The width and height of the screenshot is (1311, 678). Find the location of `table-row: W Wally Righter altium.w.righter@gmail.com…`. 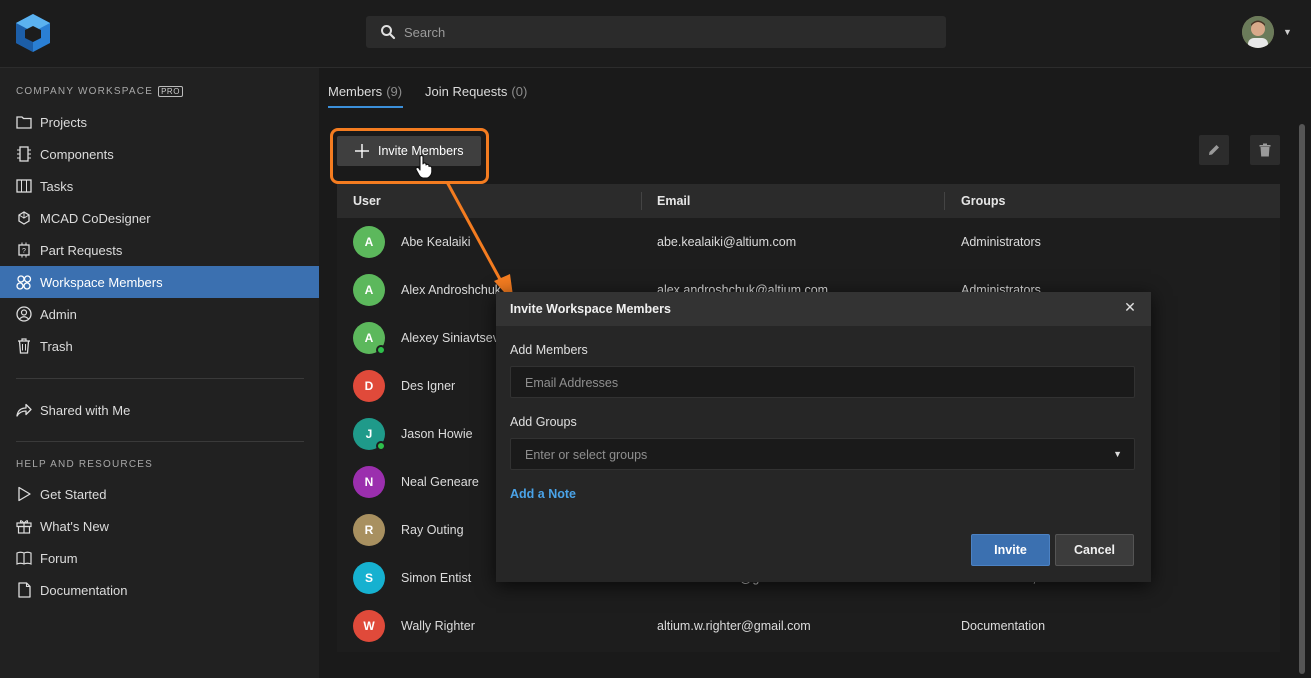

table-row: W Wally Righter altium.w.righter@gmail.com… is located at coordinates (808, 626).